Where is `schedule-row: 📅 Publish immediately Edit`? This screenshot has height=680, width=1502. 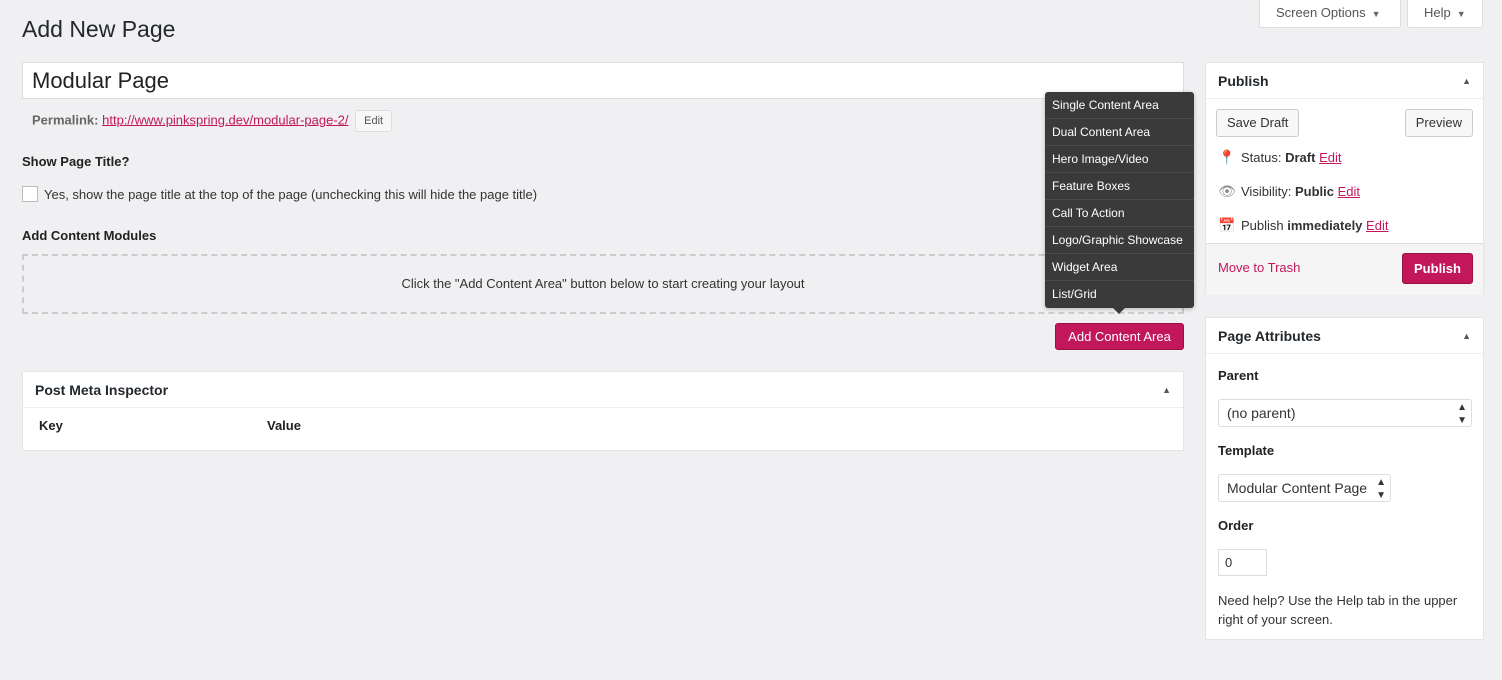 schedule-row: 📅 Publish immediately Edit is located at coordinates (1303, 225).